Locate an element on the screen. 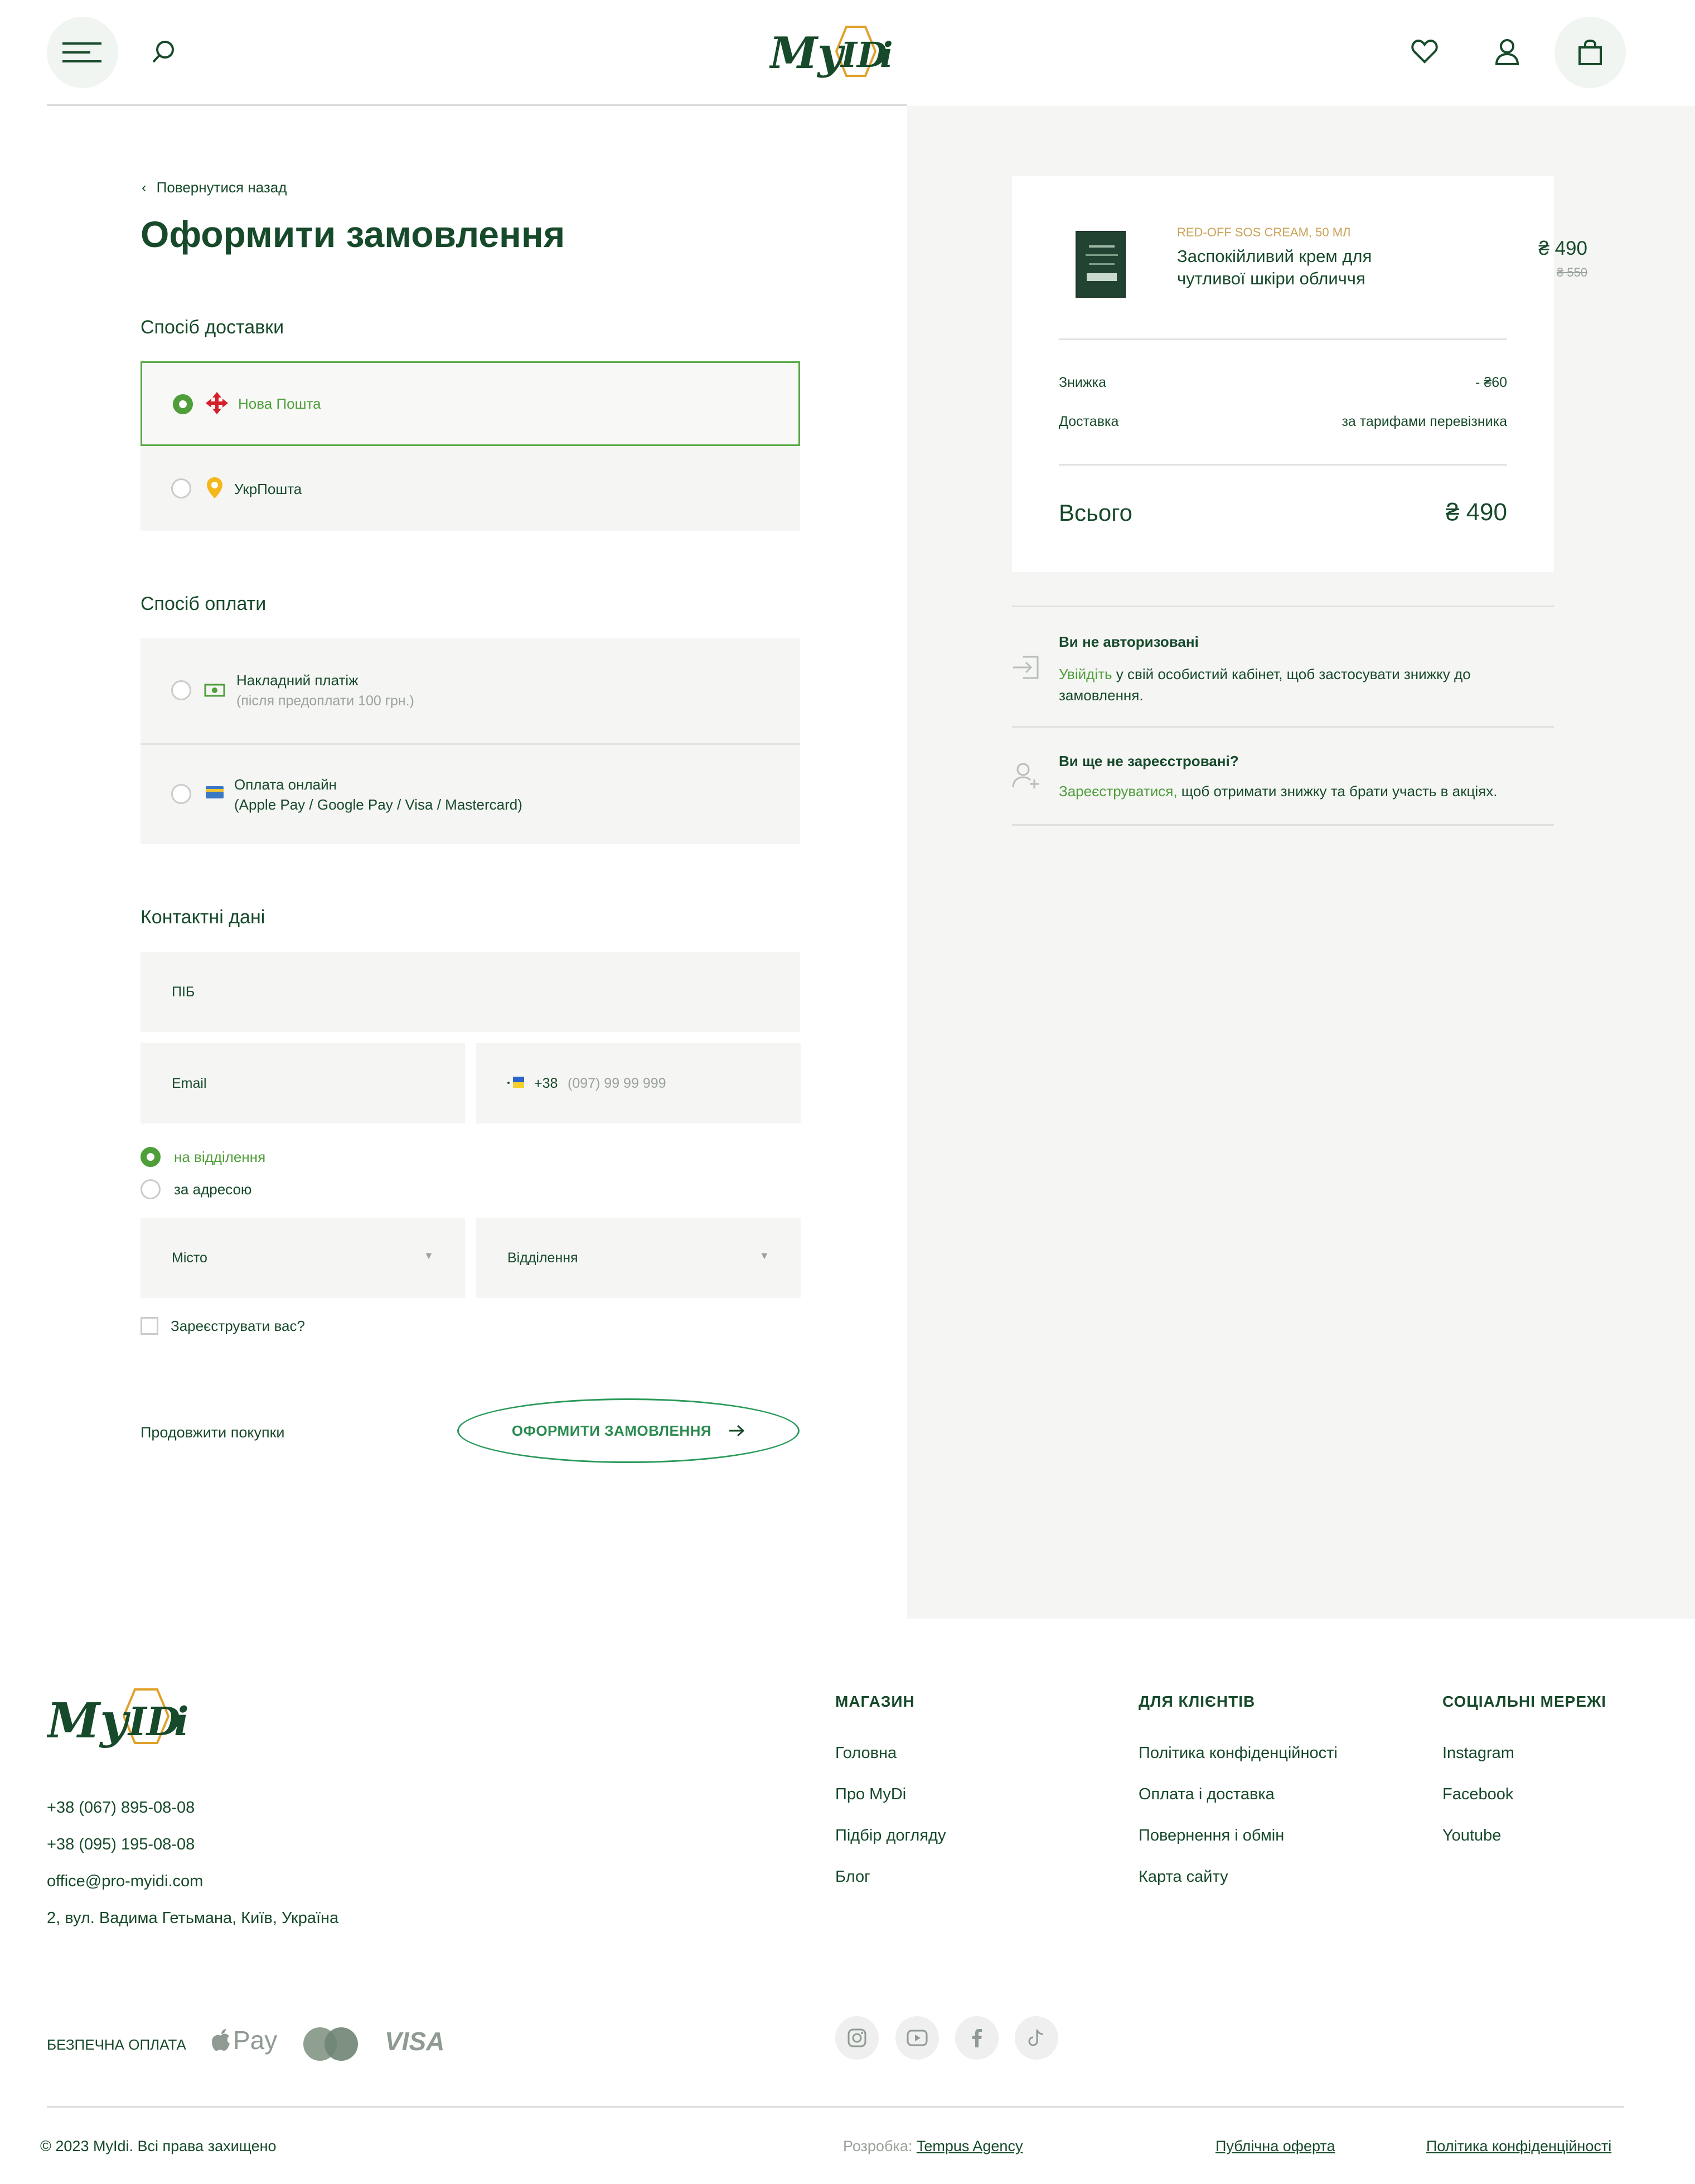 This screenshot has width=1695, height=2184. footer-link-payment: Оплата і доставка is located at coordinates (1207, 1794).